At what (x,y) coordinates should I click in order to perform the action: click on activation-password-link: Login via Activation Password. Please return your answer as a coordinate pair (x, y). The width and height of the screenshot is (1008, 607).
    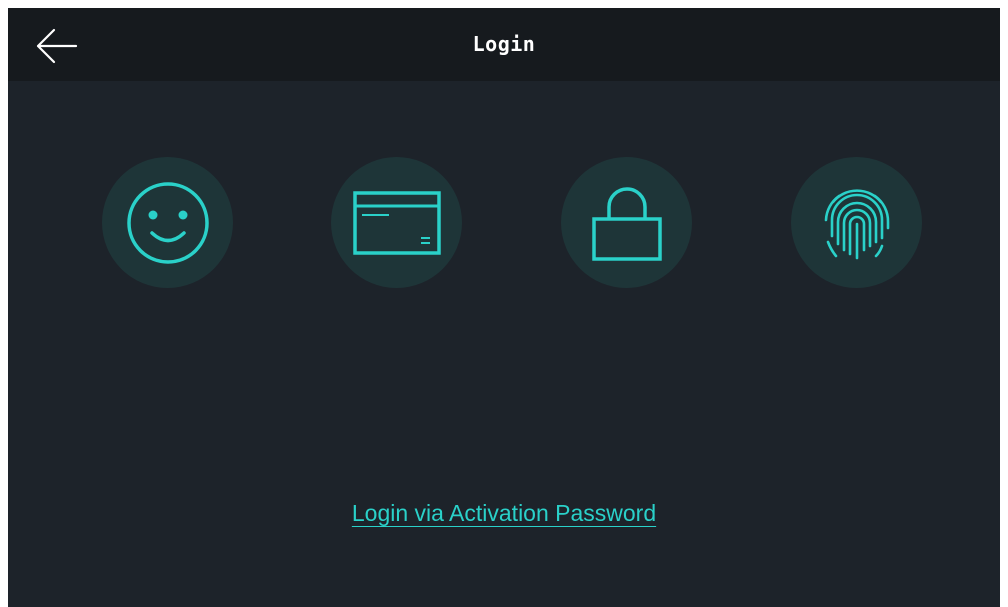
    Looking at the image, I should click on (504, 513).